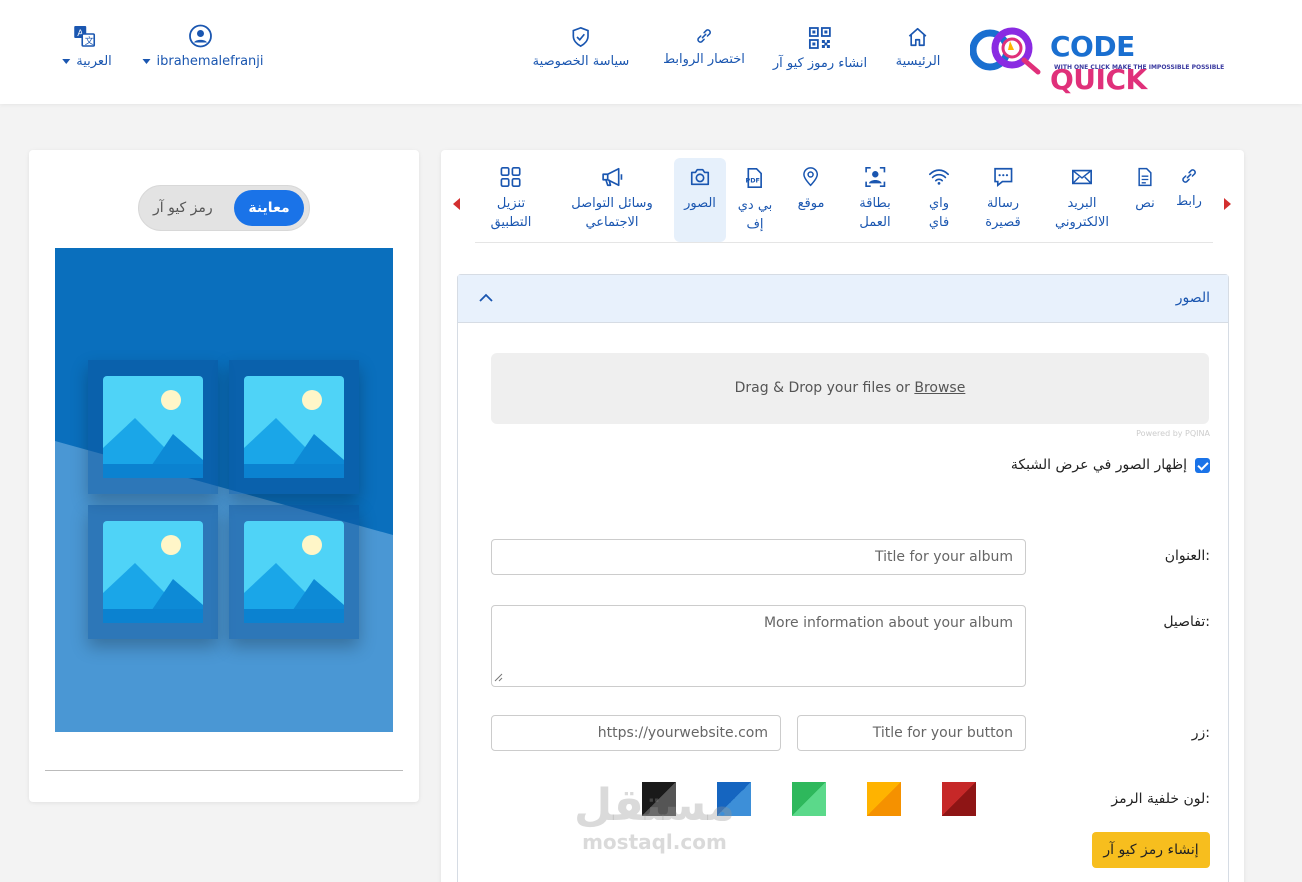 This screenshot has height=882, width=1302. I want to click on create-qr-button: إنشاء رمز كيو آر, so click(1151, 850).